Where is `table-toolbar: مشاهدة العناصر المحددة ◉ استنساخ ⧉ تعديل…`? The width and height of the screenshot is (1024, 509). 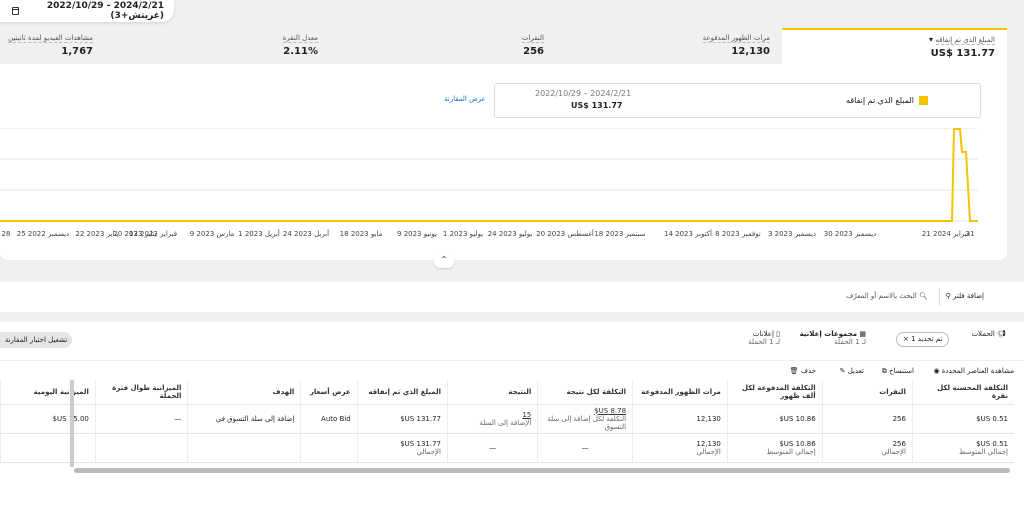
table-toolbar: مشاهدة العناصر المحددة ◉ استنساخ ⧉ تعديل… is located at coordinates (512, 370).